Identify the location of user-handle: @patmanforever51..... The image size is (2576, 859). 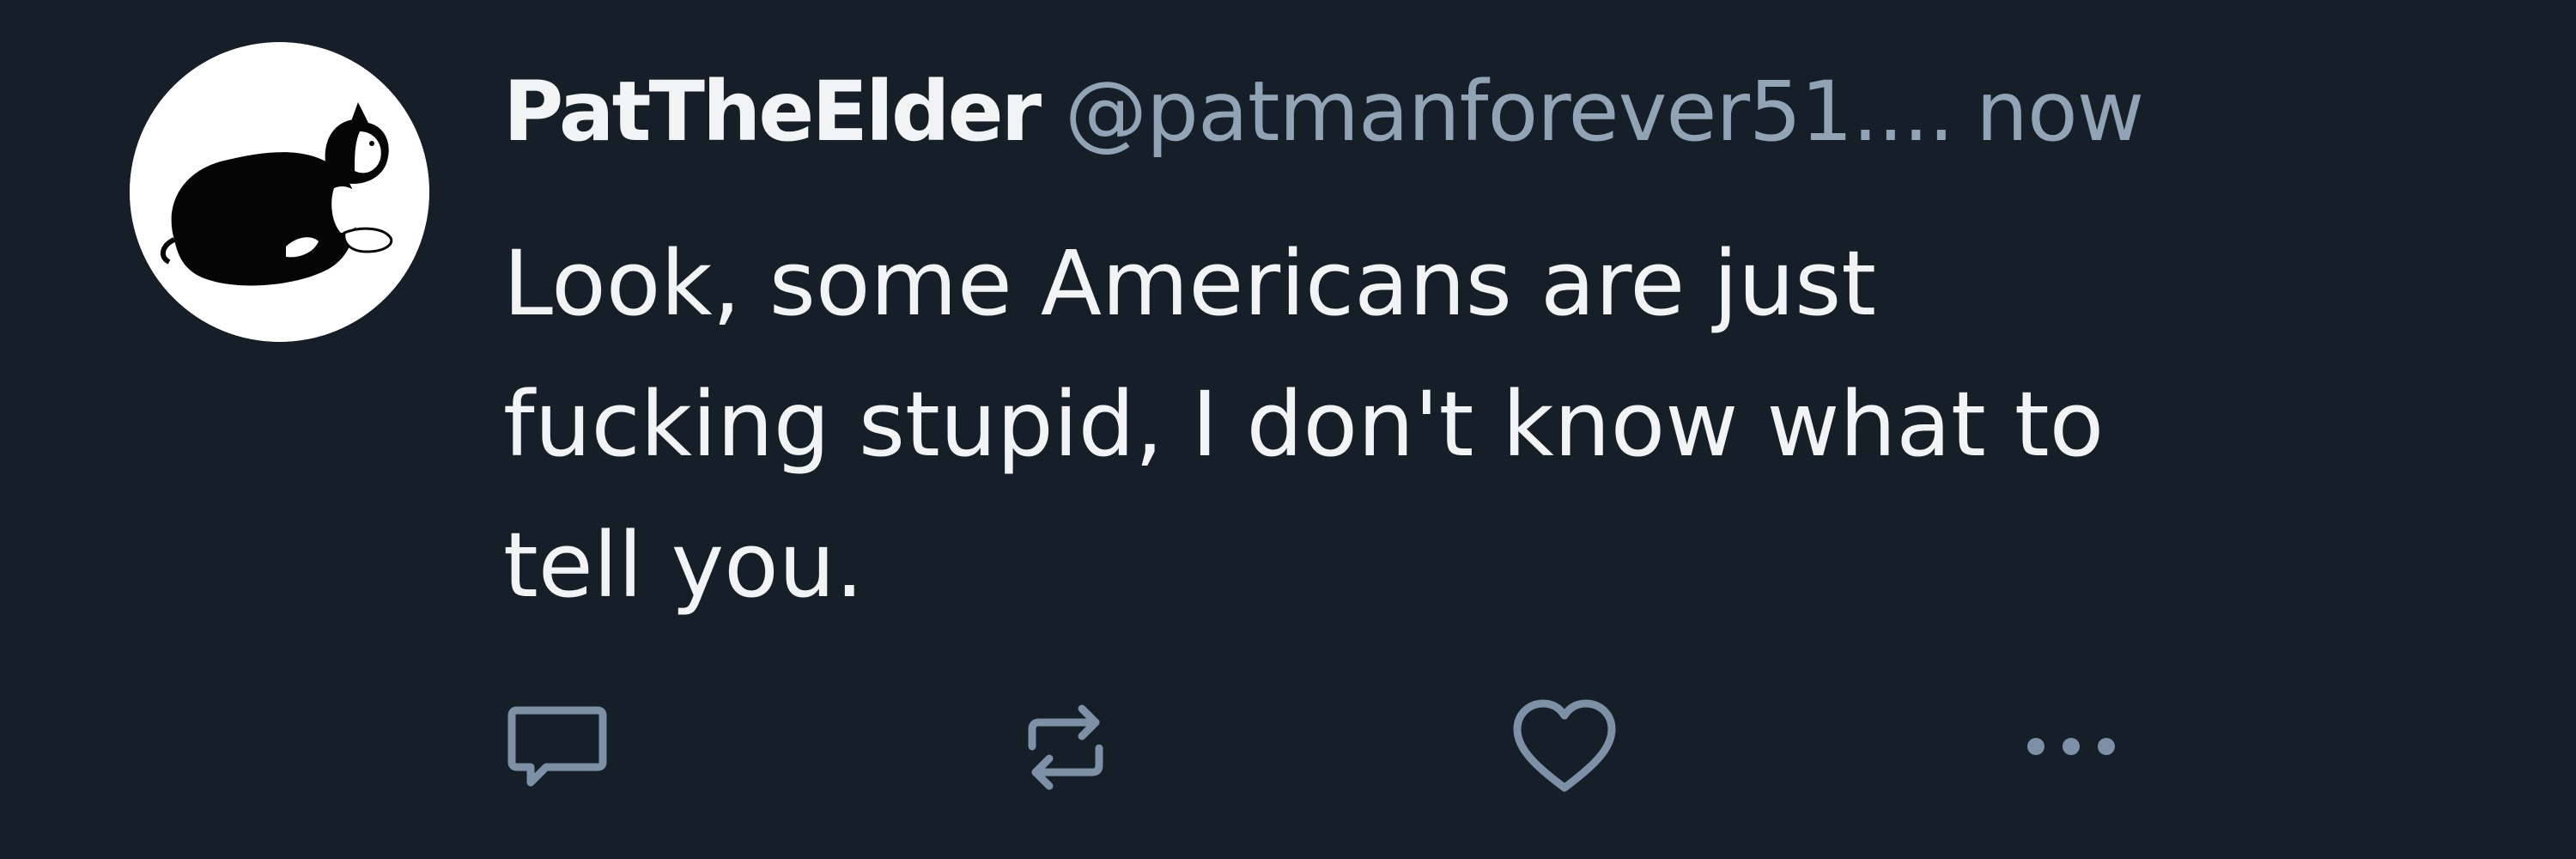
(1510, 112).